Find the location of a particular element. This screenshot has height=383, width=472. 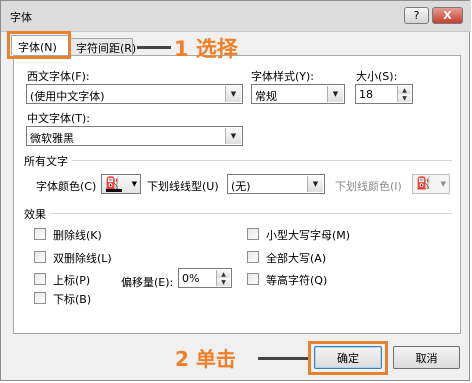

tab-highlight-box is located at coordinates (39, 45).